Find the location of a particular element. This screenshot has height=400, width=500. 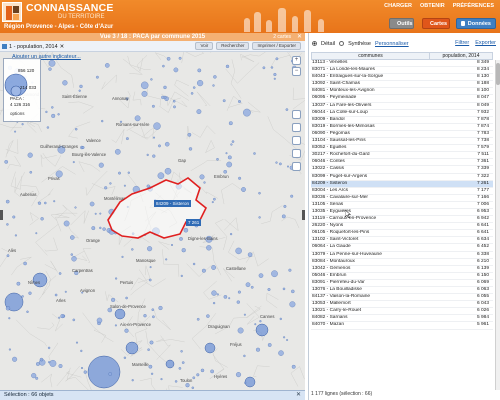

table-row: 13022 - Cassis 7 339 is located at coordinates (402, 170).